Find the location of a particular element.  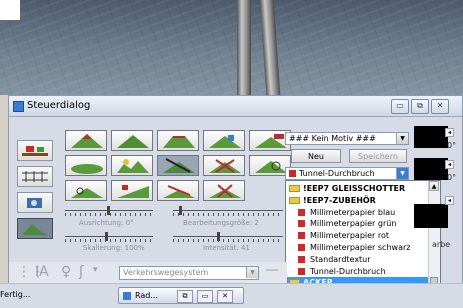

restore-icon: ⧉ is located at coordinates (185, 296).